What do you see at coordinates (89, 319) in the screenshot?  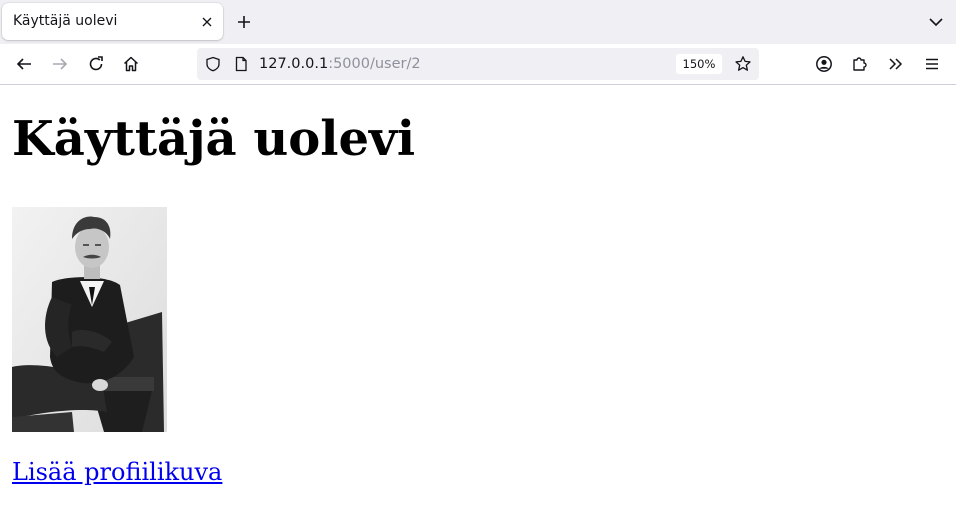 I see `profile-image` at bounding box center [89, 319].